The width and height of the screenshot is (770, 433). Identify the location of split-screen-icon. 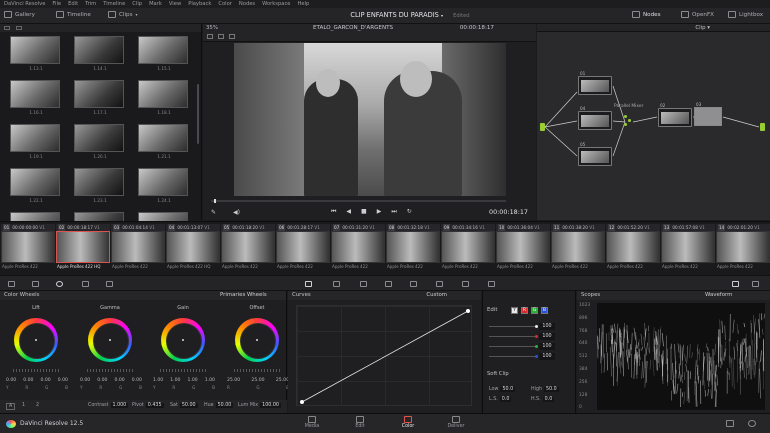
(210, 36).